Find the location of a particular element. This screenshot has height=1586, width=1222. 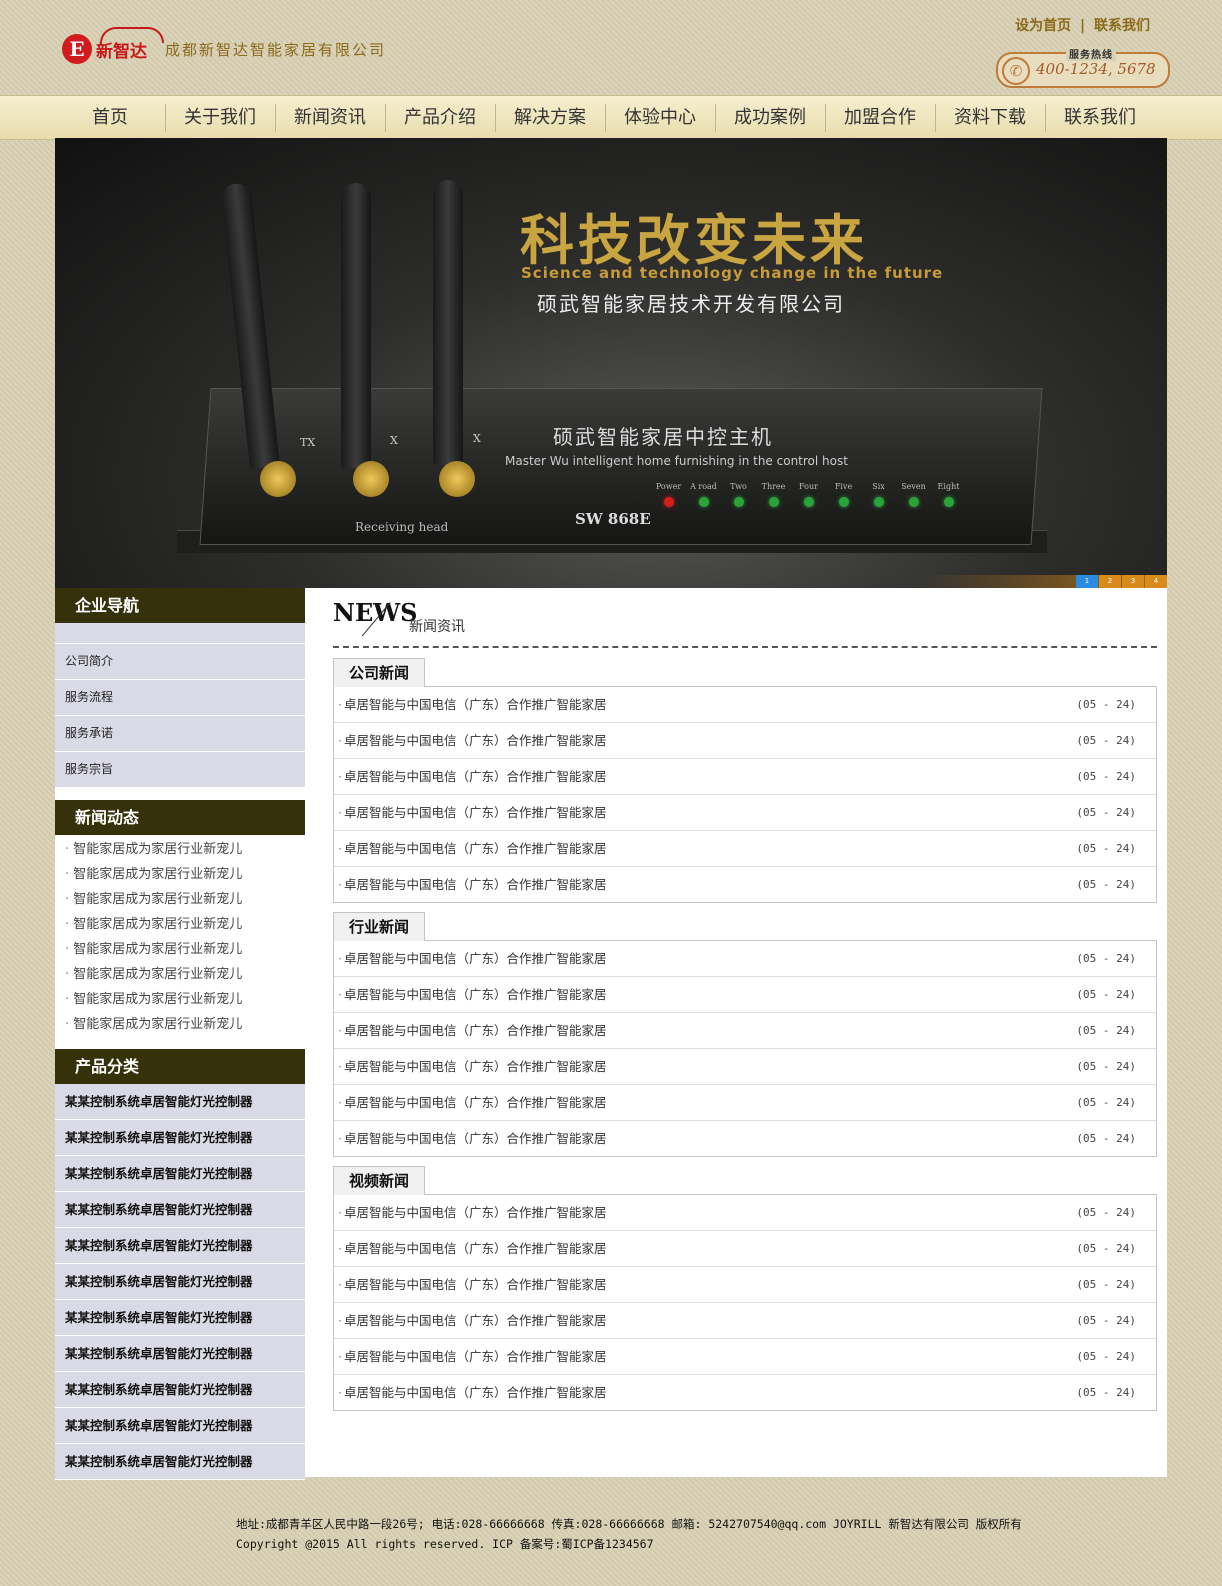

sidebar-item-purpose: 服务宗旨 is located at coordinates (180, 770).